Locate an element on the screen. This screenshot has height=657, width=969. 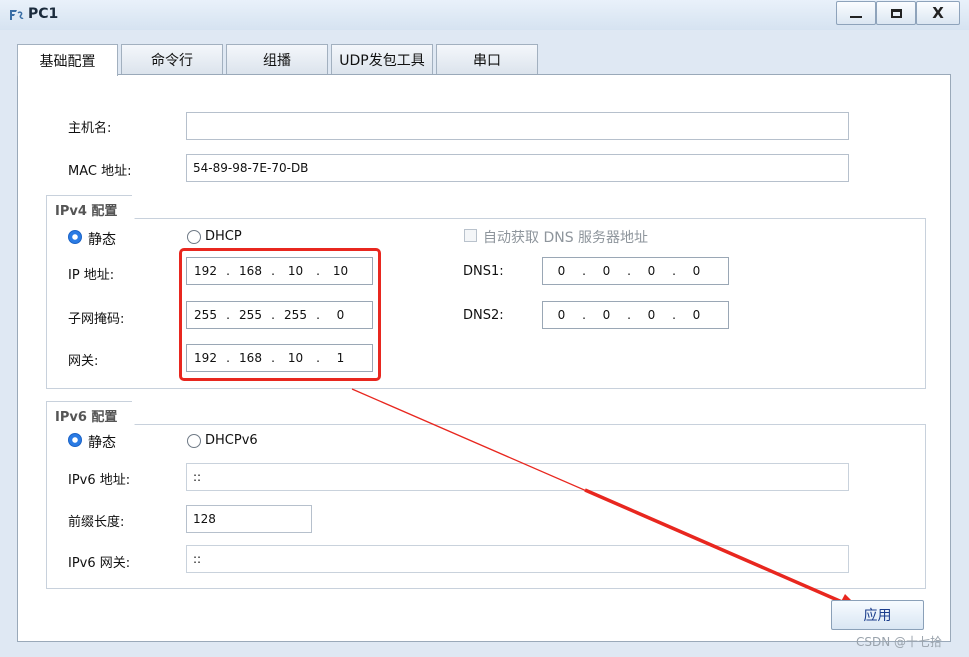
ipv4-group-tab-edge is located at coordinates (141, 207).